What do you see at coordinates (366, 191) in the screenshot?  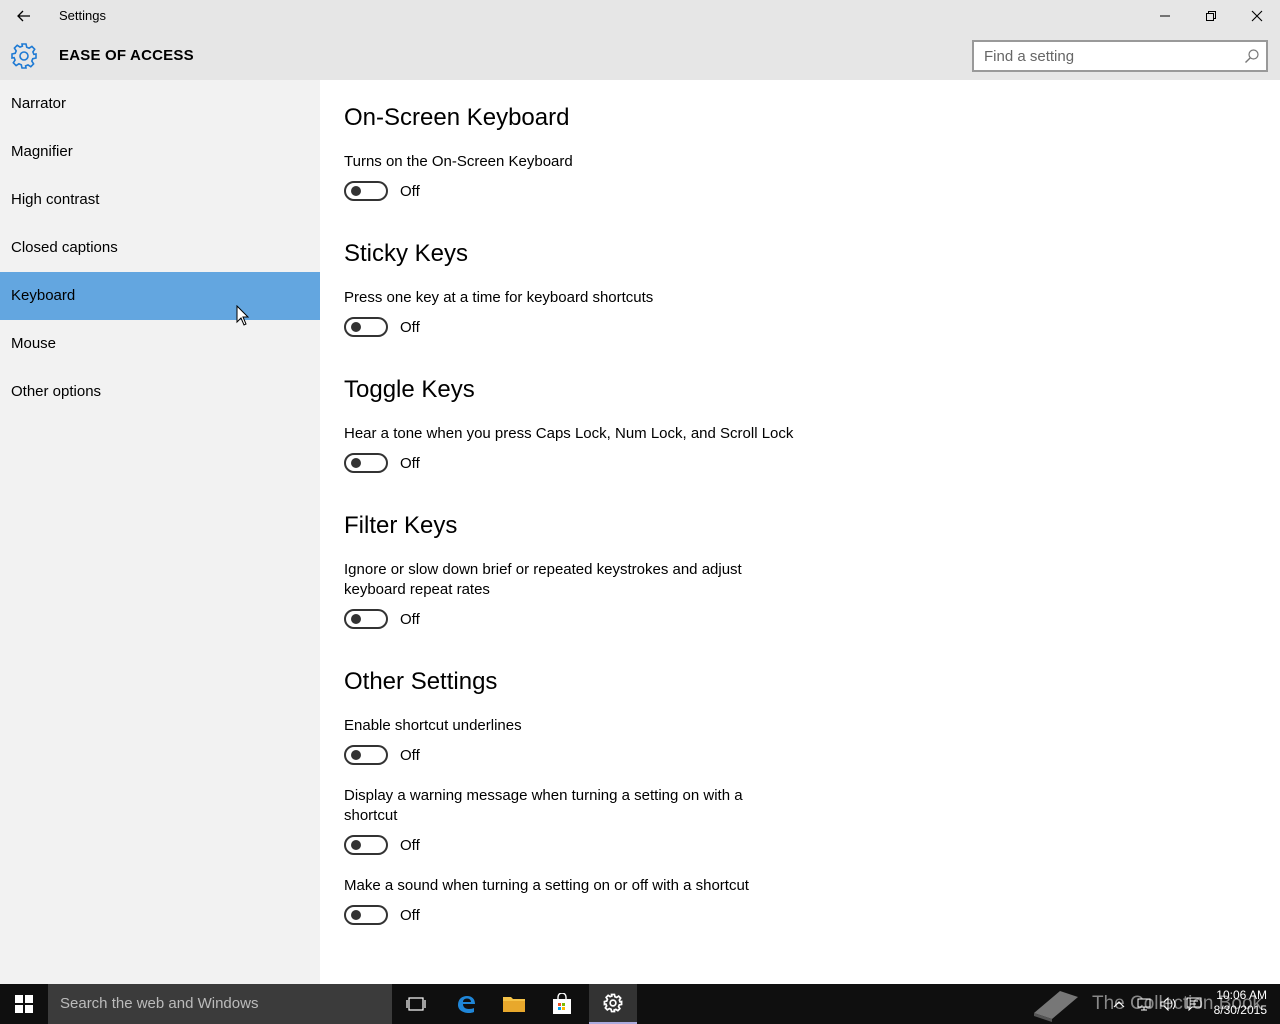 I see `on-screen-keyboard-toggle` at bounding box center [366, 191].